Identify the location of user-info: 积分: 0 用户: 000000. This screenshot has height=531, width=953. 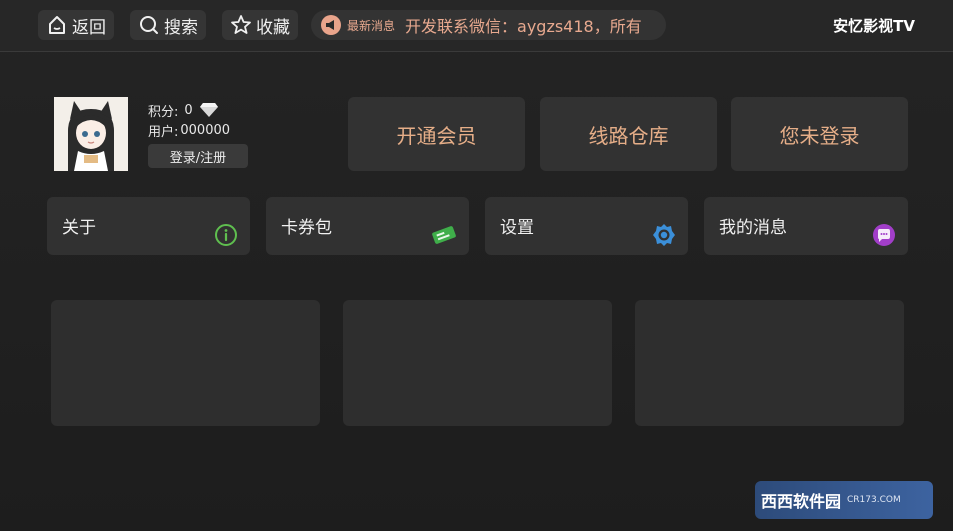
(189, 120).